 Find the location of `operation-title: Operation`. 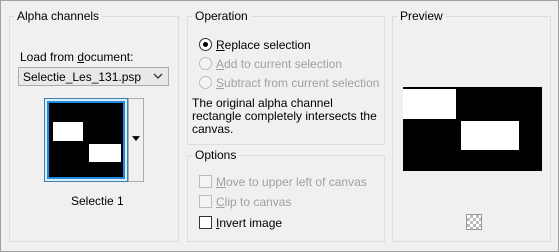

operation-title: Operation is located at coordinates (221, 16).